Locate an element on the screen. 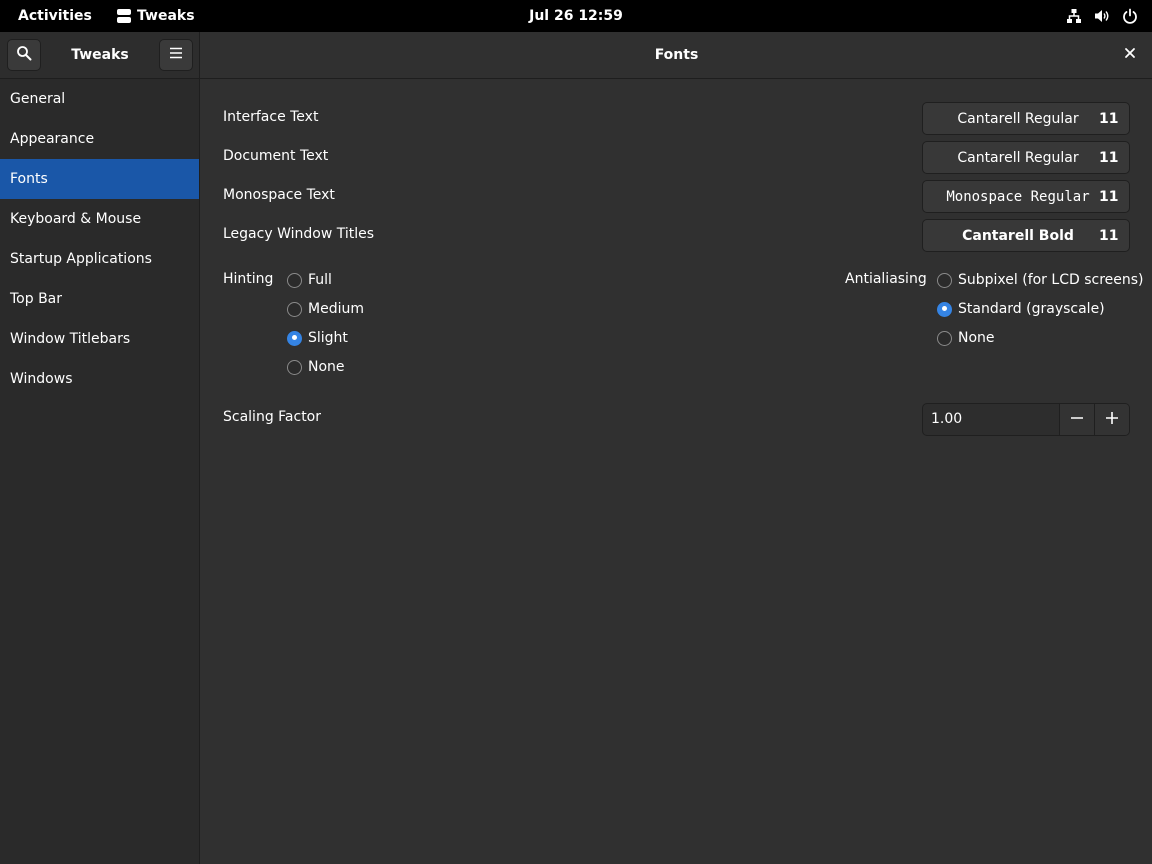 This screenshot has height=864, width=1152. scaling-factor-input: 1.00 is located at coordinates (991, 419).